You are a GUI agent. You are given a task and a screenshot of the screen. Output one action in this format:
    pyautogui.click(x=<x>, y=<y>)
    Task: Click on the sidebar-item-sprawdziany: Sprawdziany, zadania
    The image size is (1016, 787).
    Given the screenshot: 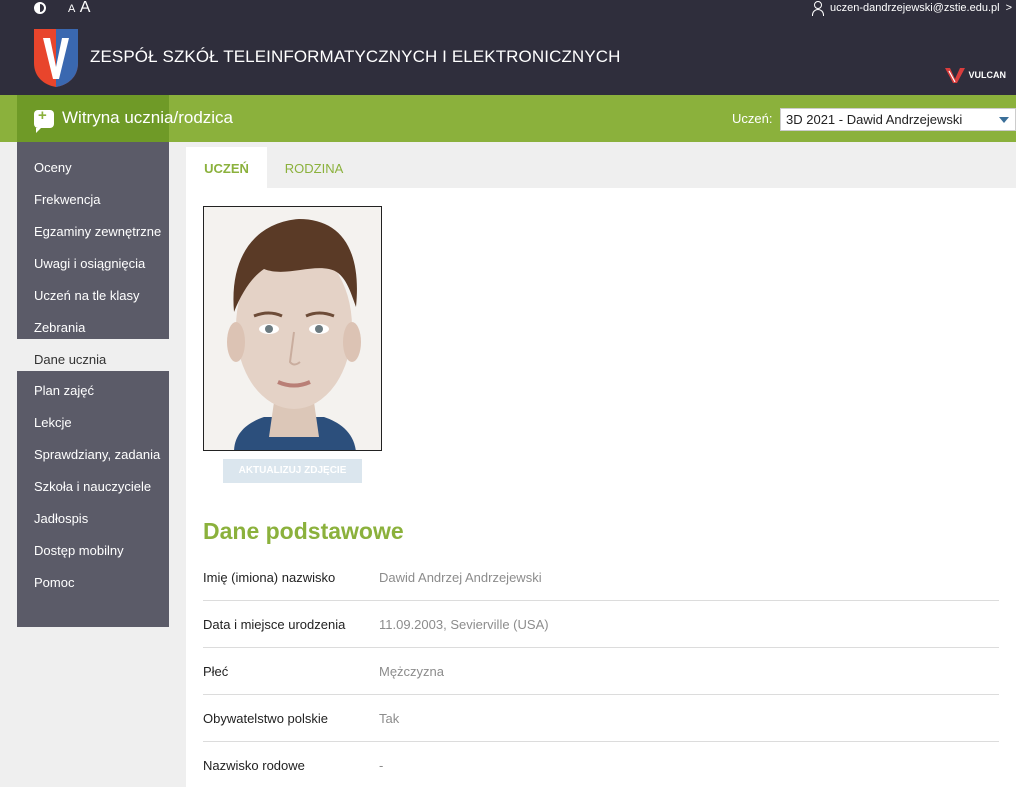 What is the action you would take?
    pyautogui.click(x=93, y=450)
    